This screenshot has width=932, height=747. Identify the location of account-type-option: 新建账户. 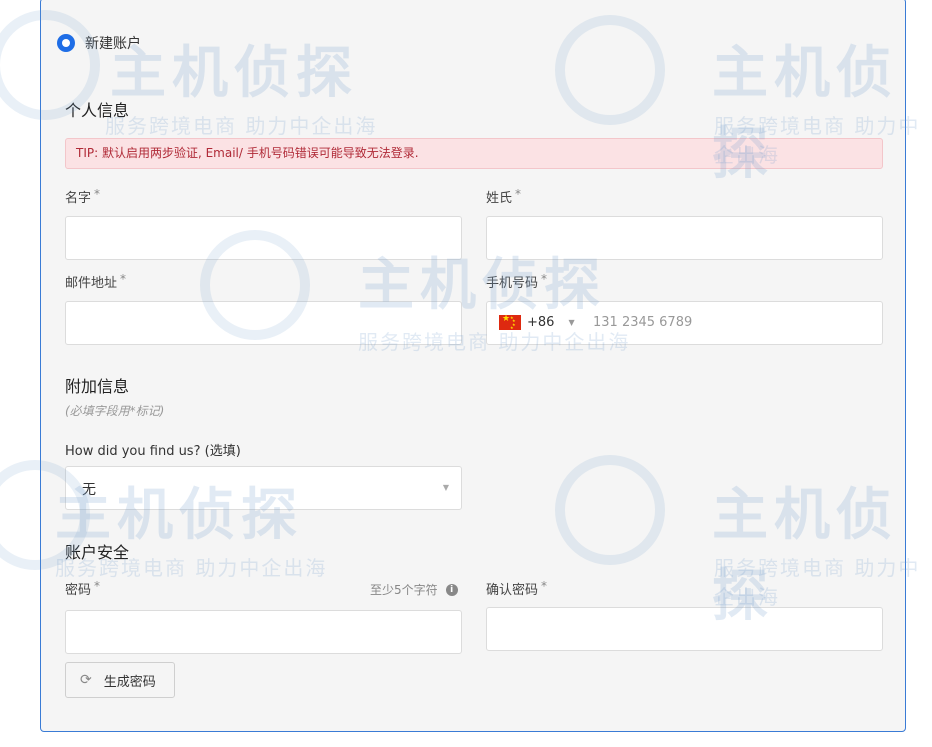
(99, 43).